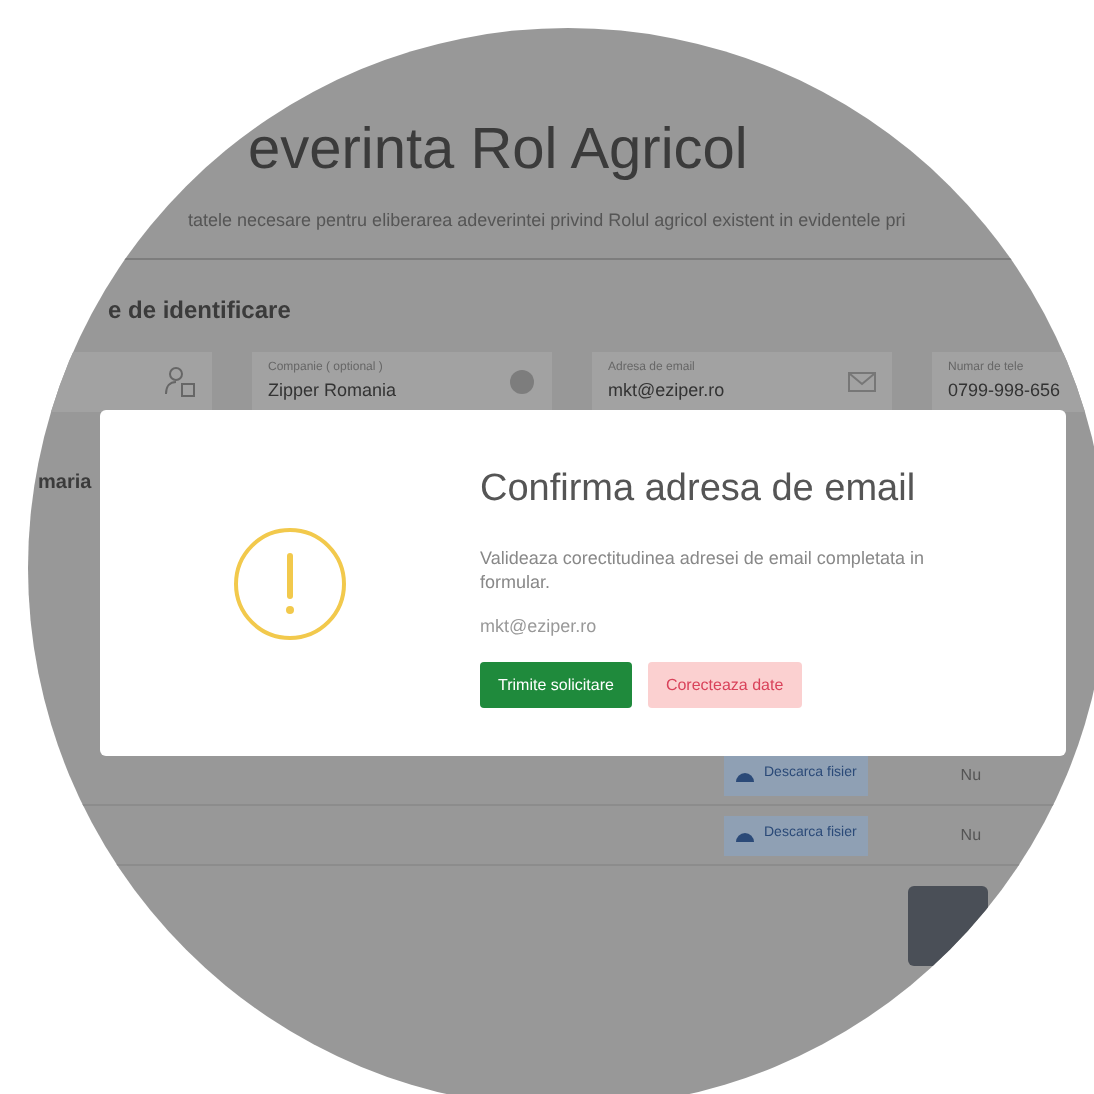  What do you see at coordinates (862, 382) in the screenshot?
I see `envelope-icon` at bounding box center [862, 382].